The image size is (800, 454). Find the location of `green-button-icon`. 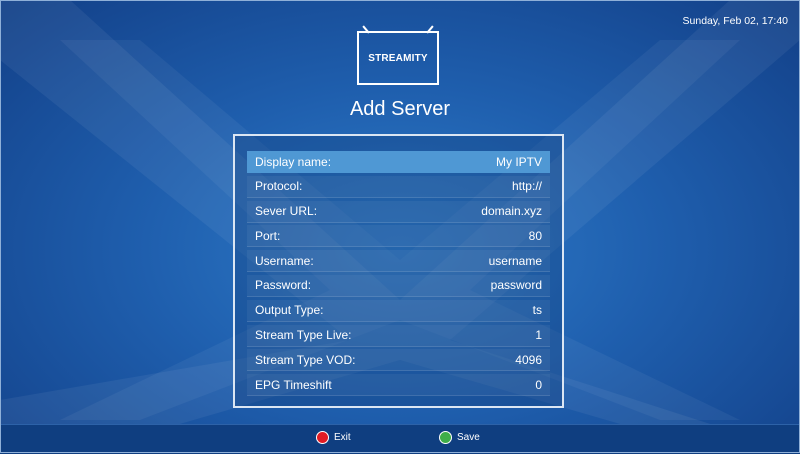

green-button-icon is located at coordinates (445, 437).